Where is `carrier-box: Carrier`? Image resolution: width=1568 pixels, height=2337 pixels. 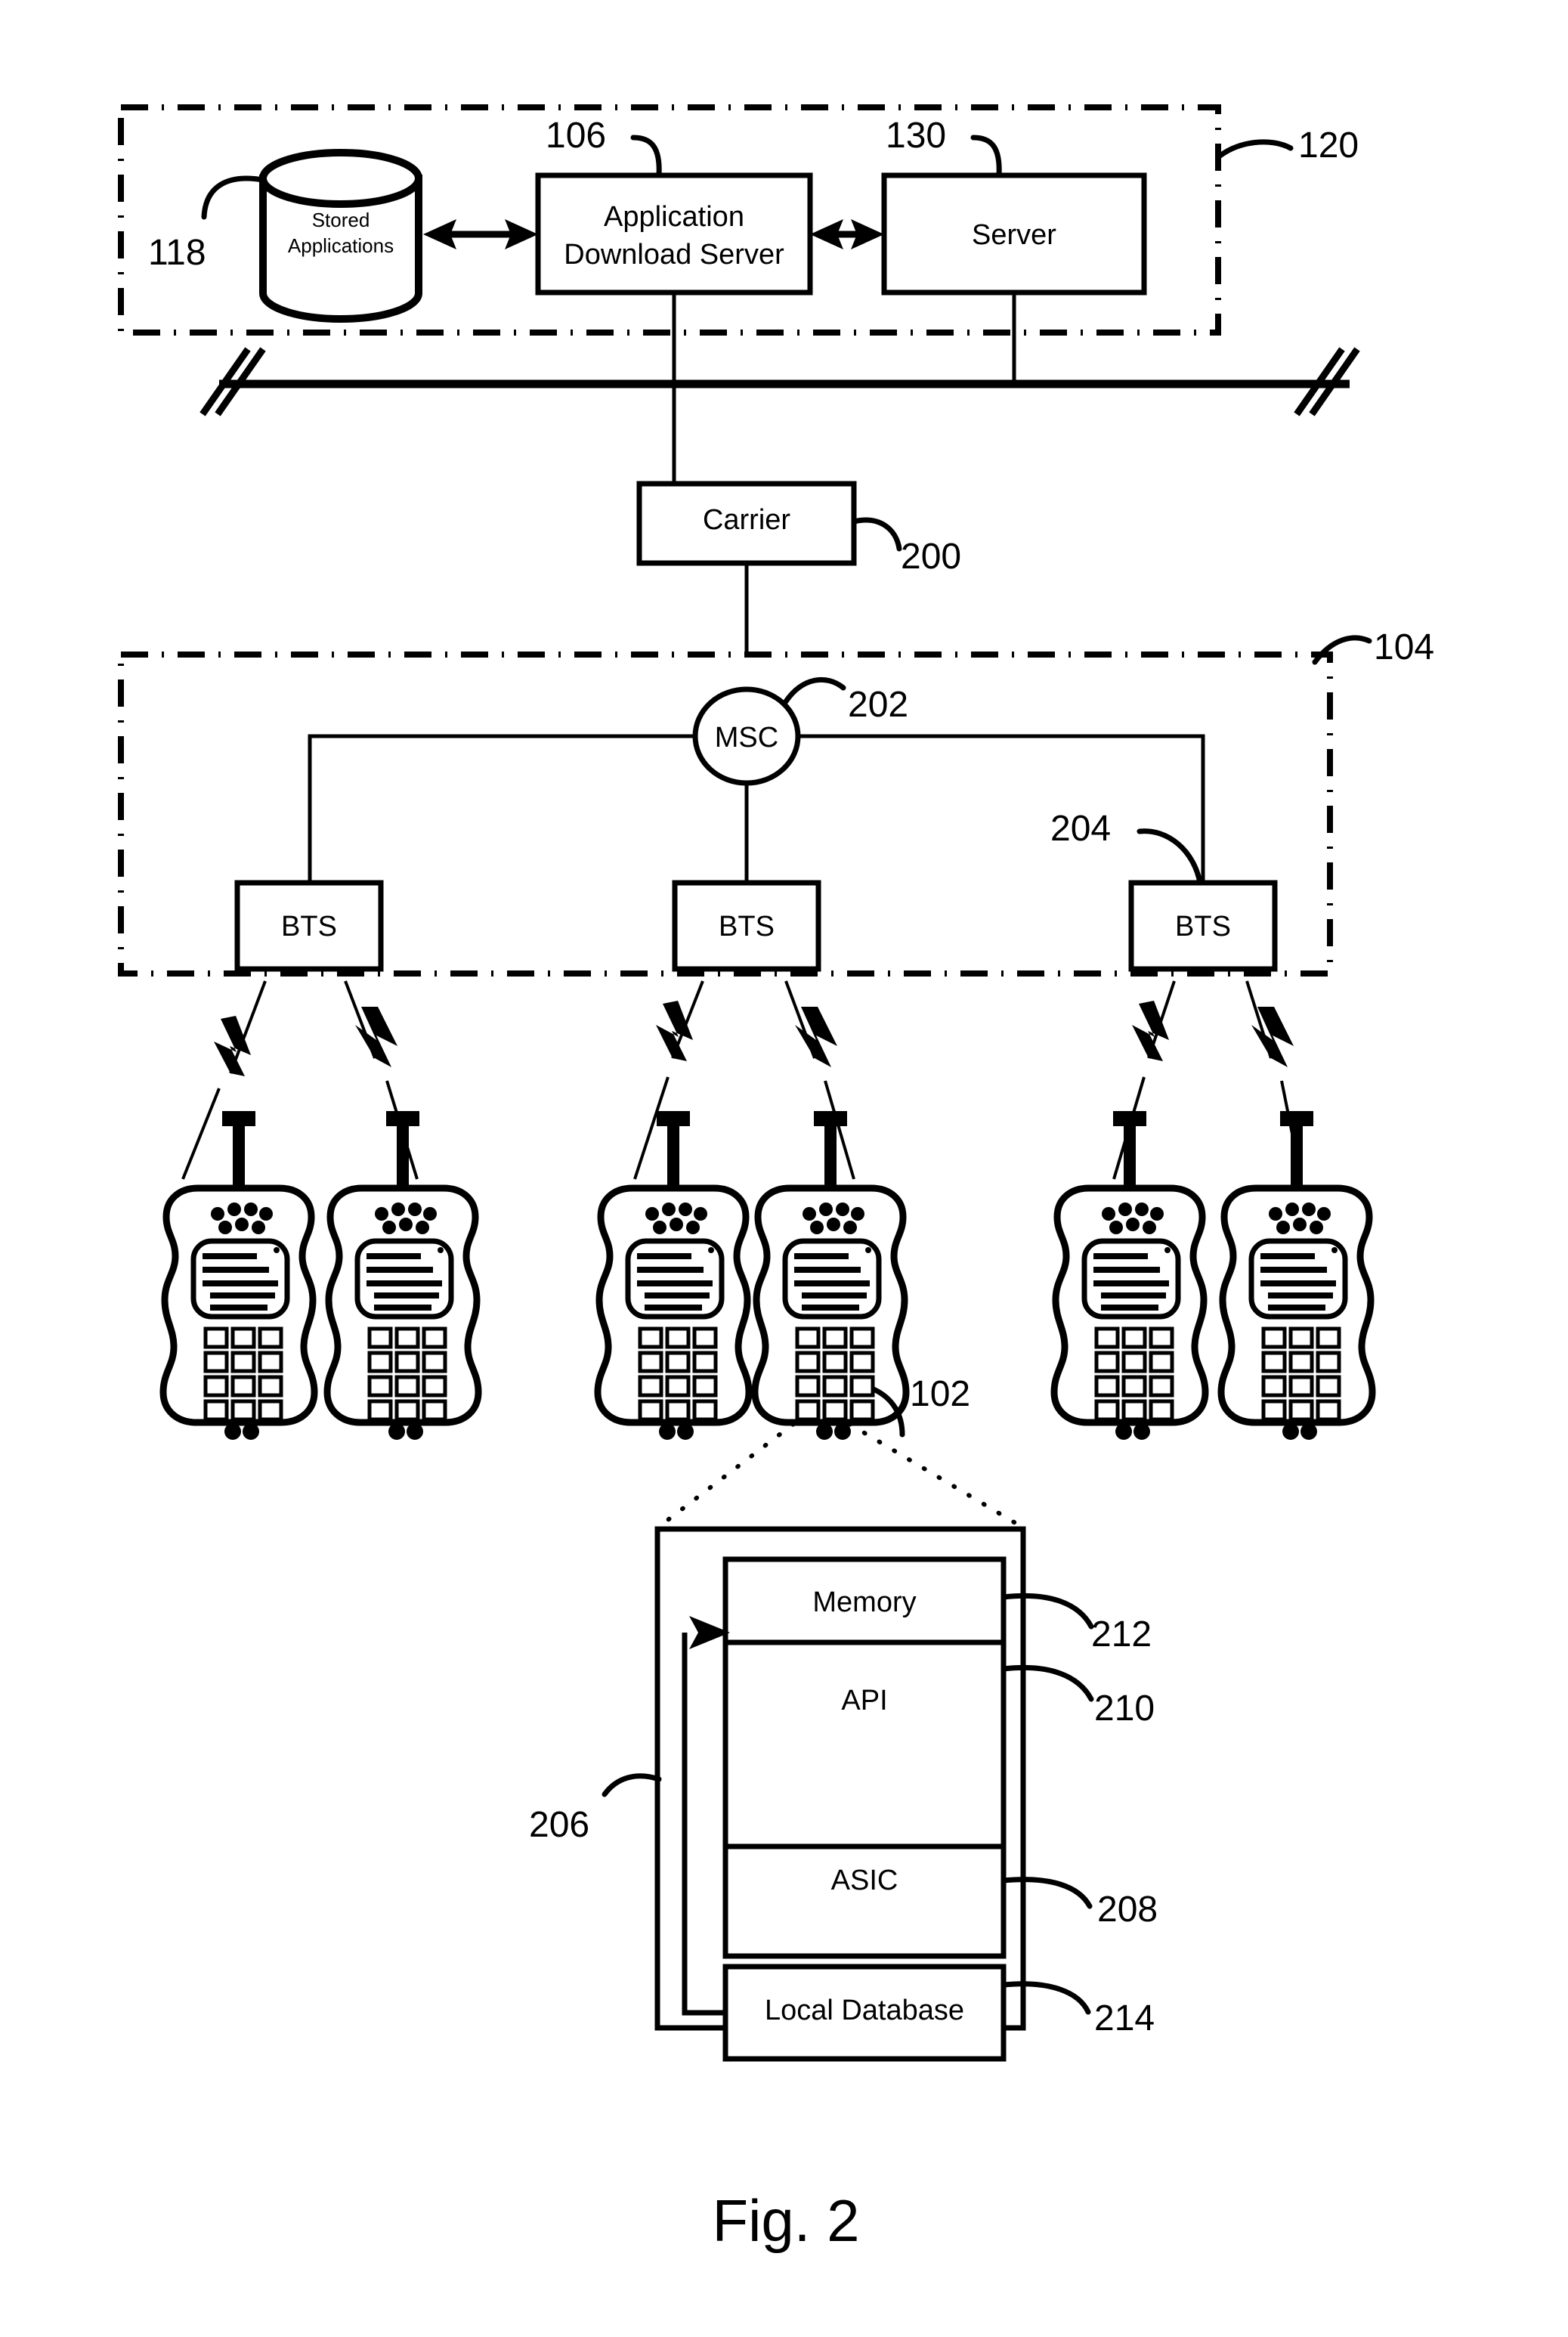 carrier-box: Carrier is located at coordinates (746, 519).